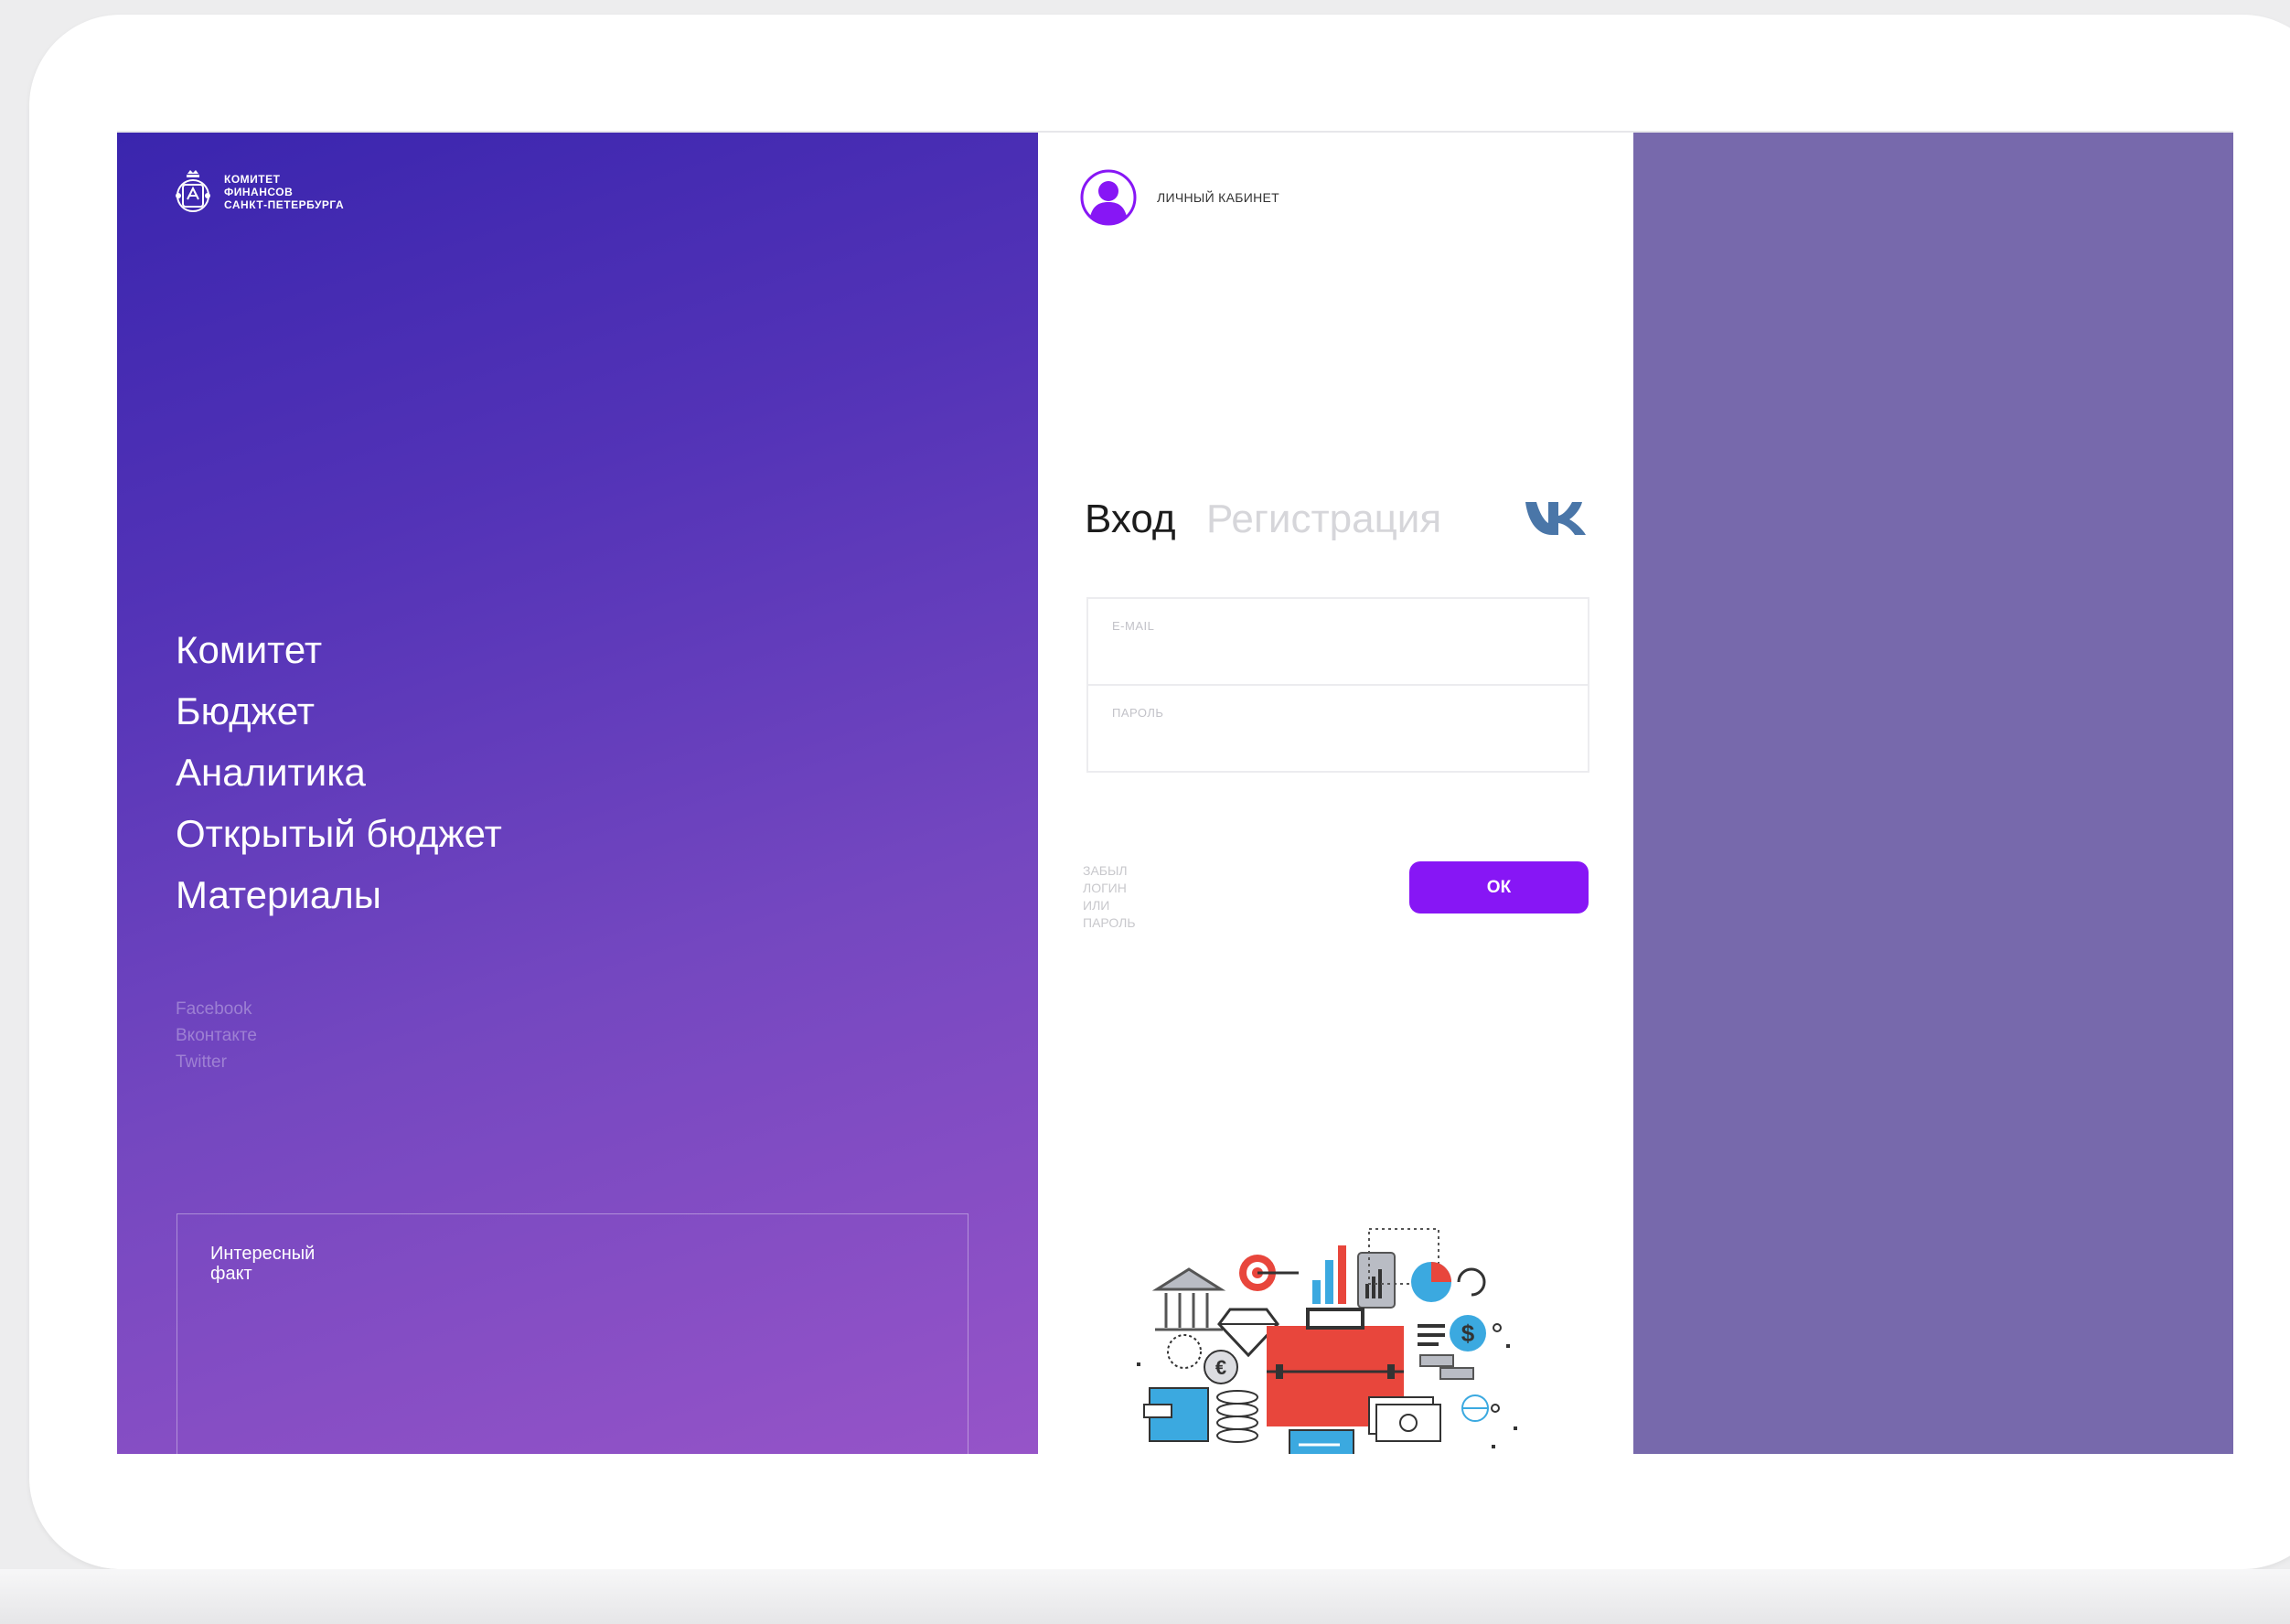  I want to click on social-link-vkontakte: Вконтакте, so click(216, 1035).